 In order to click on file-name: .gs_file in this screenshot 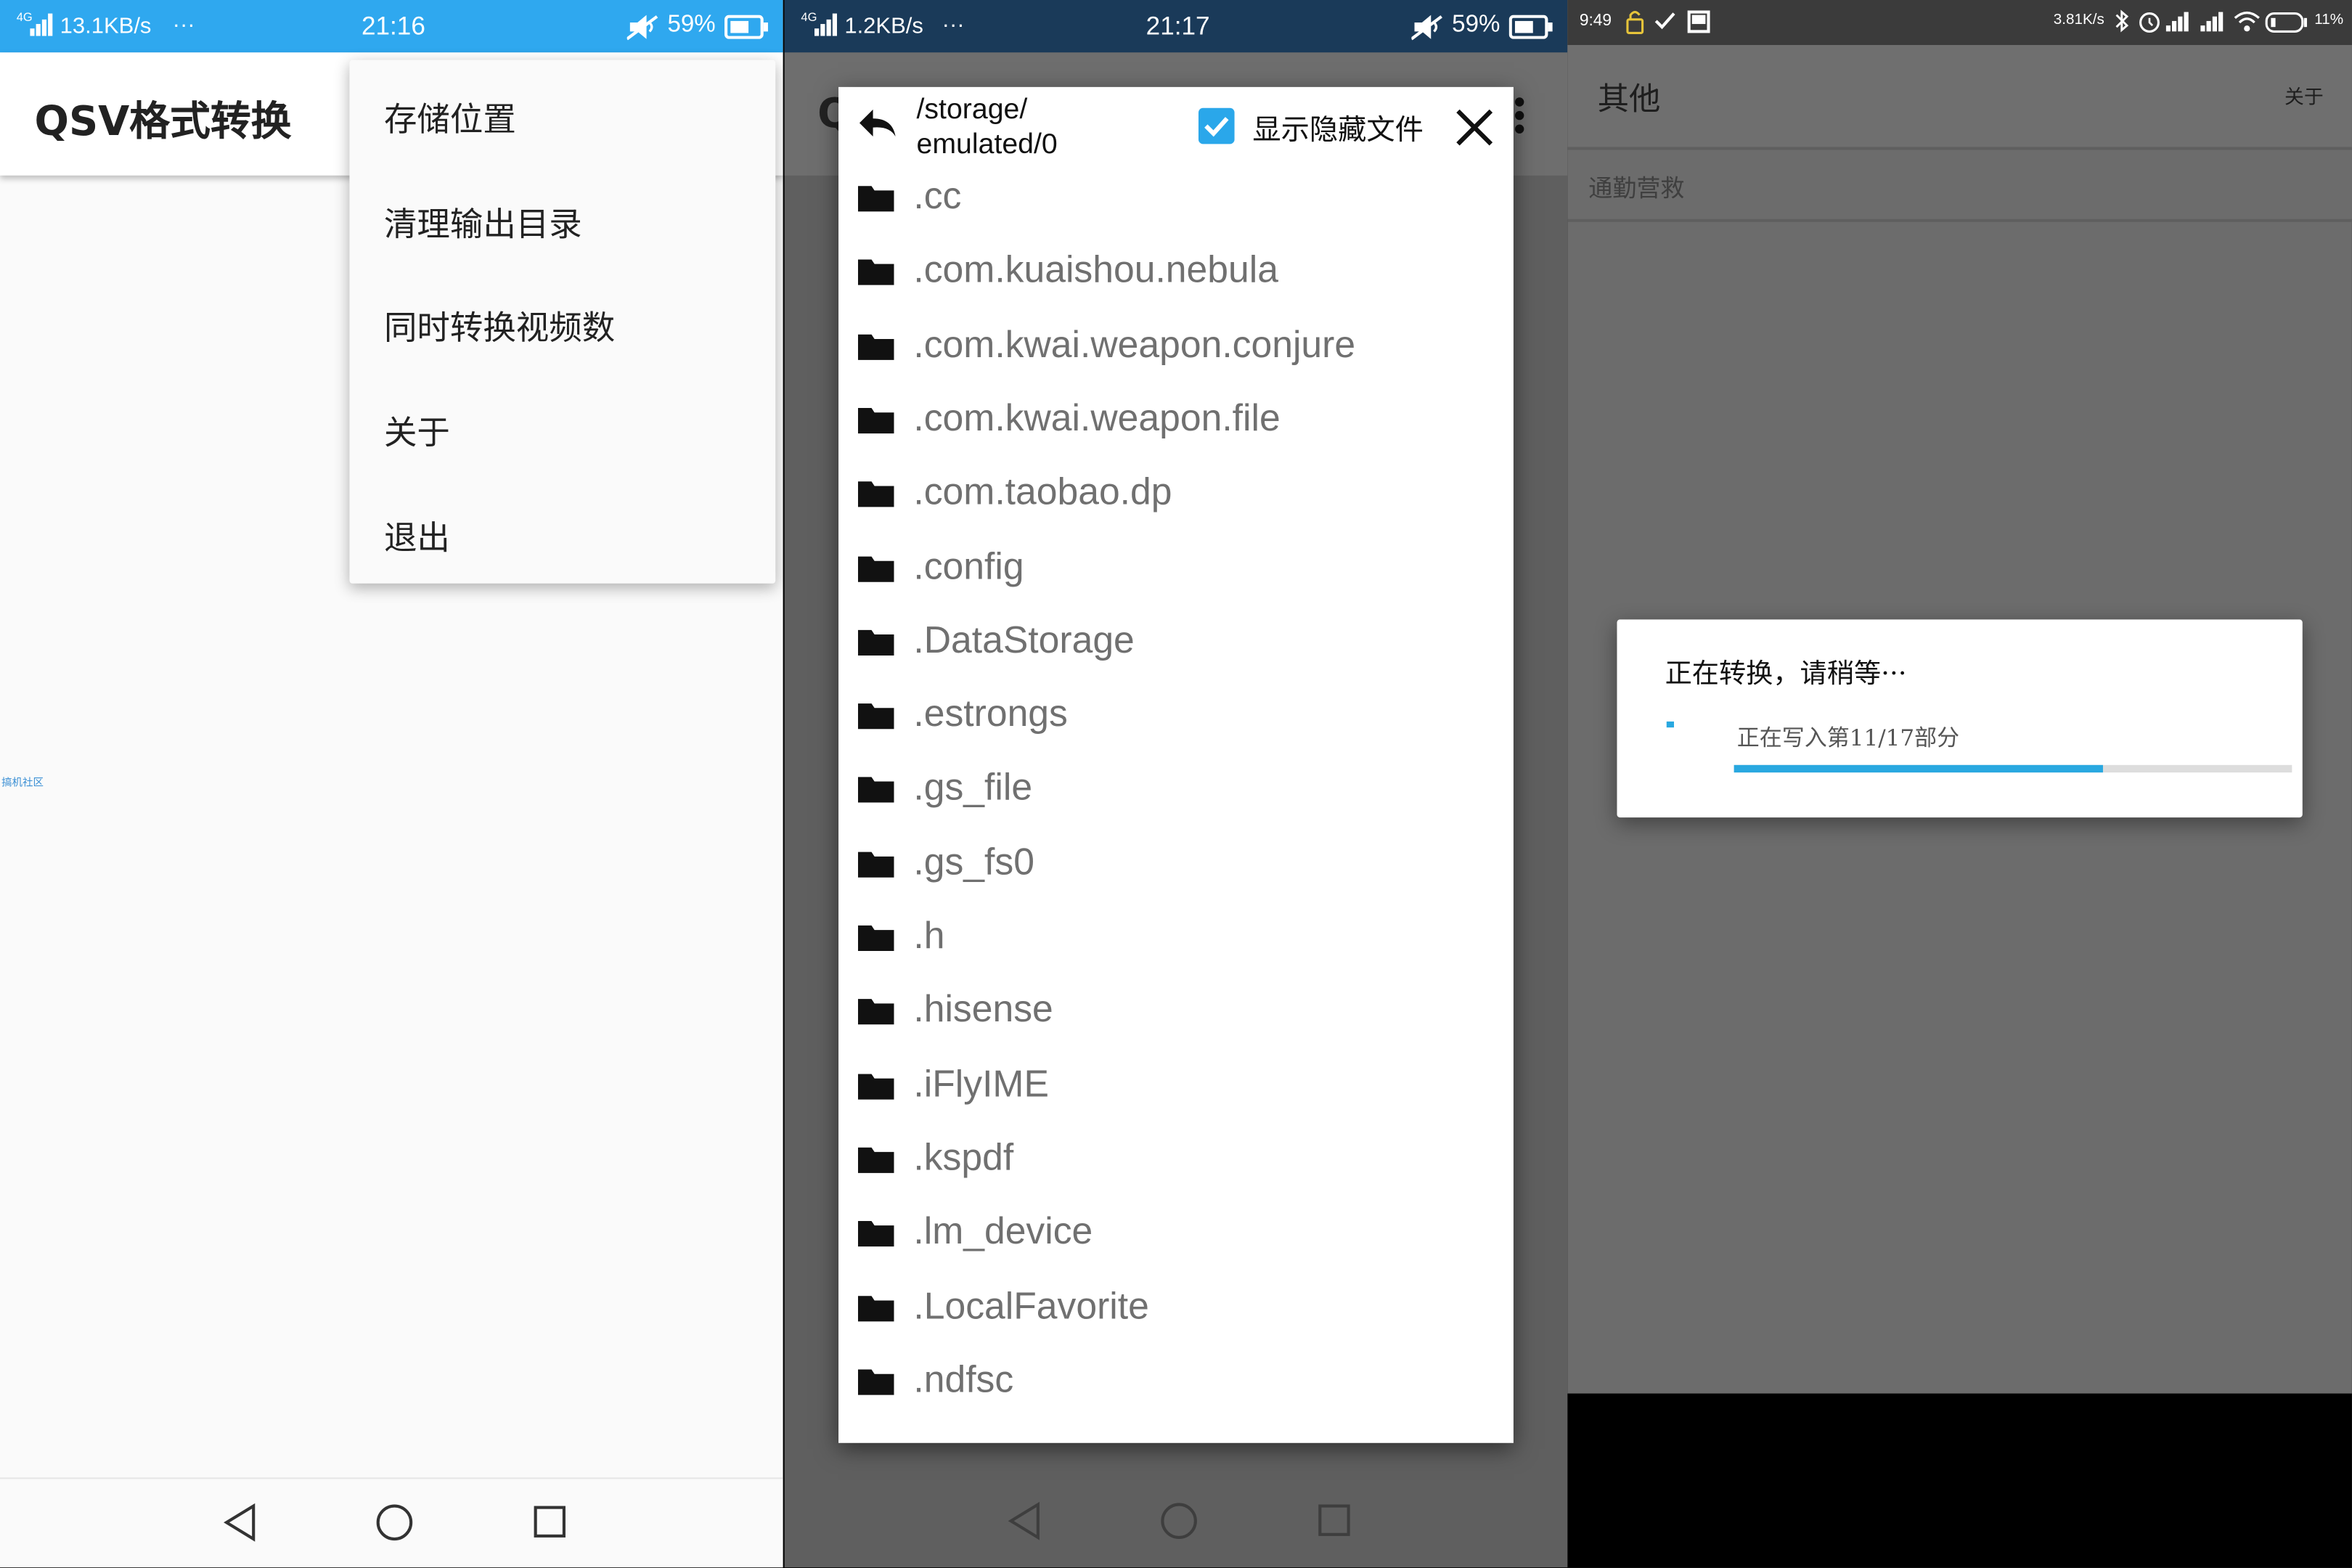, I will do `click(973, 788)`.